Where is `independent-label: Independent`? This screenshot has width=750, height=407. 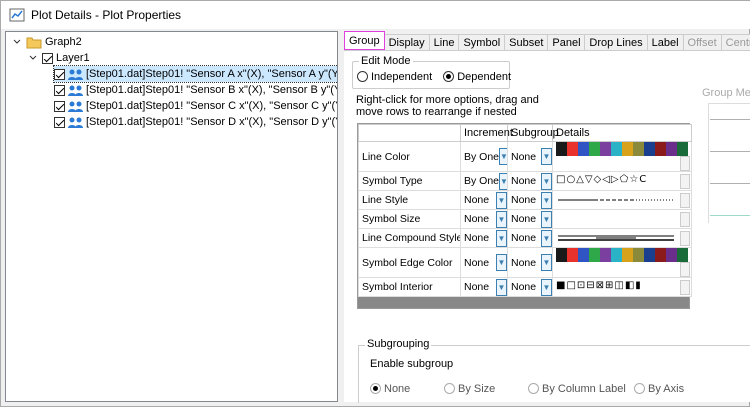 independent-label: Independent is located at coordinates (402, 77).